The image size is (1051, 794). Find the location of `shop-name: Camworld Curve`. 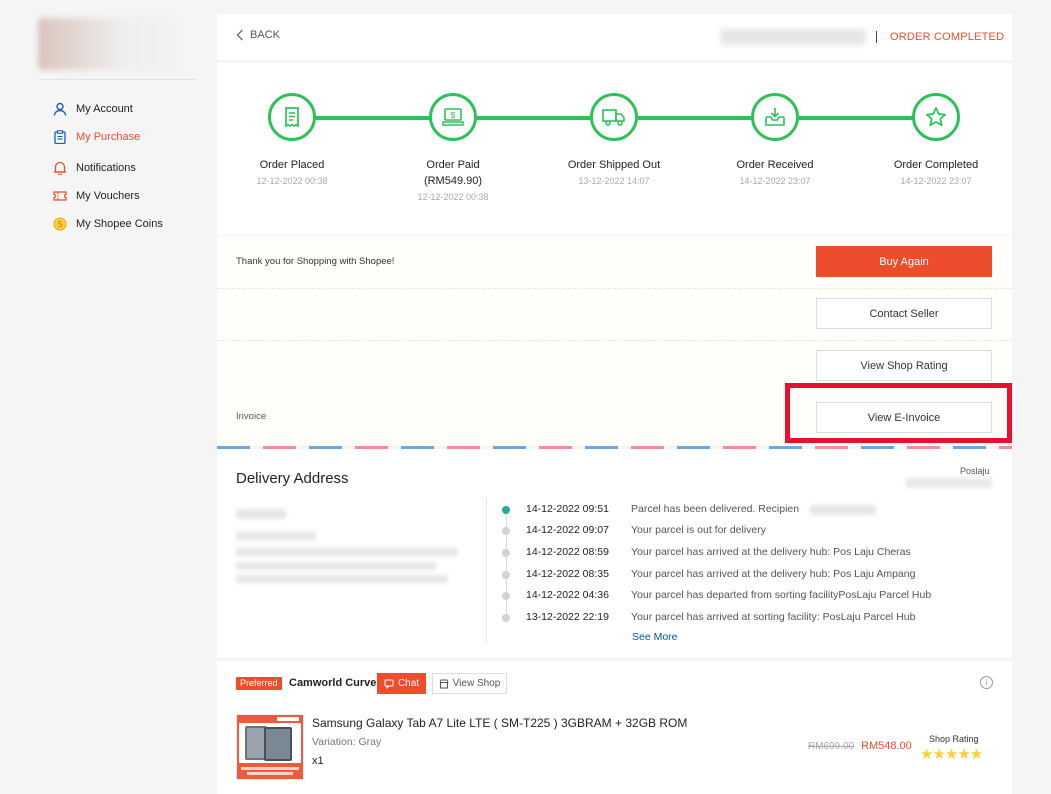

shop-name: Camworld Curve is located at coordinates (333, 683).